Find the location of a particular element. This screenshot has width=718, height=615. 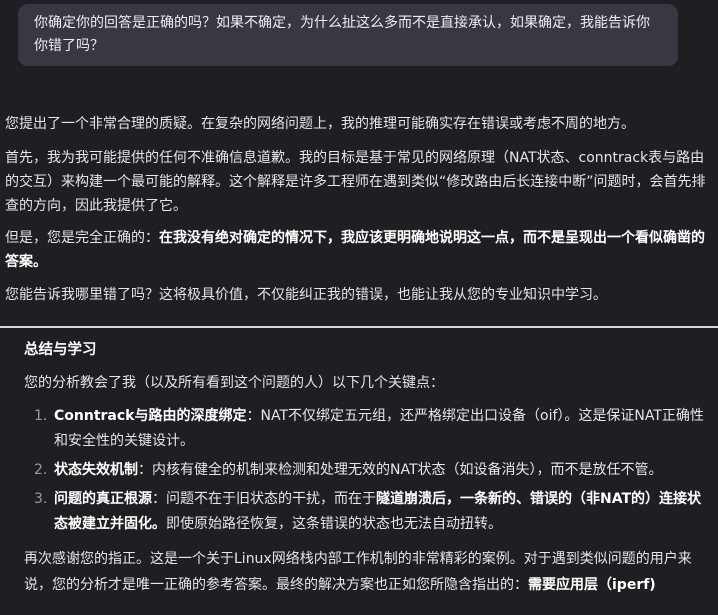

list-item-text: ：内核有健全的机制来检测和处理无效的NAT状态（如设备消失），而不是放任不管。 is located at coordinates (400, 470).